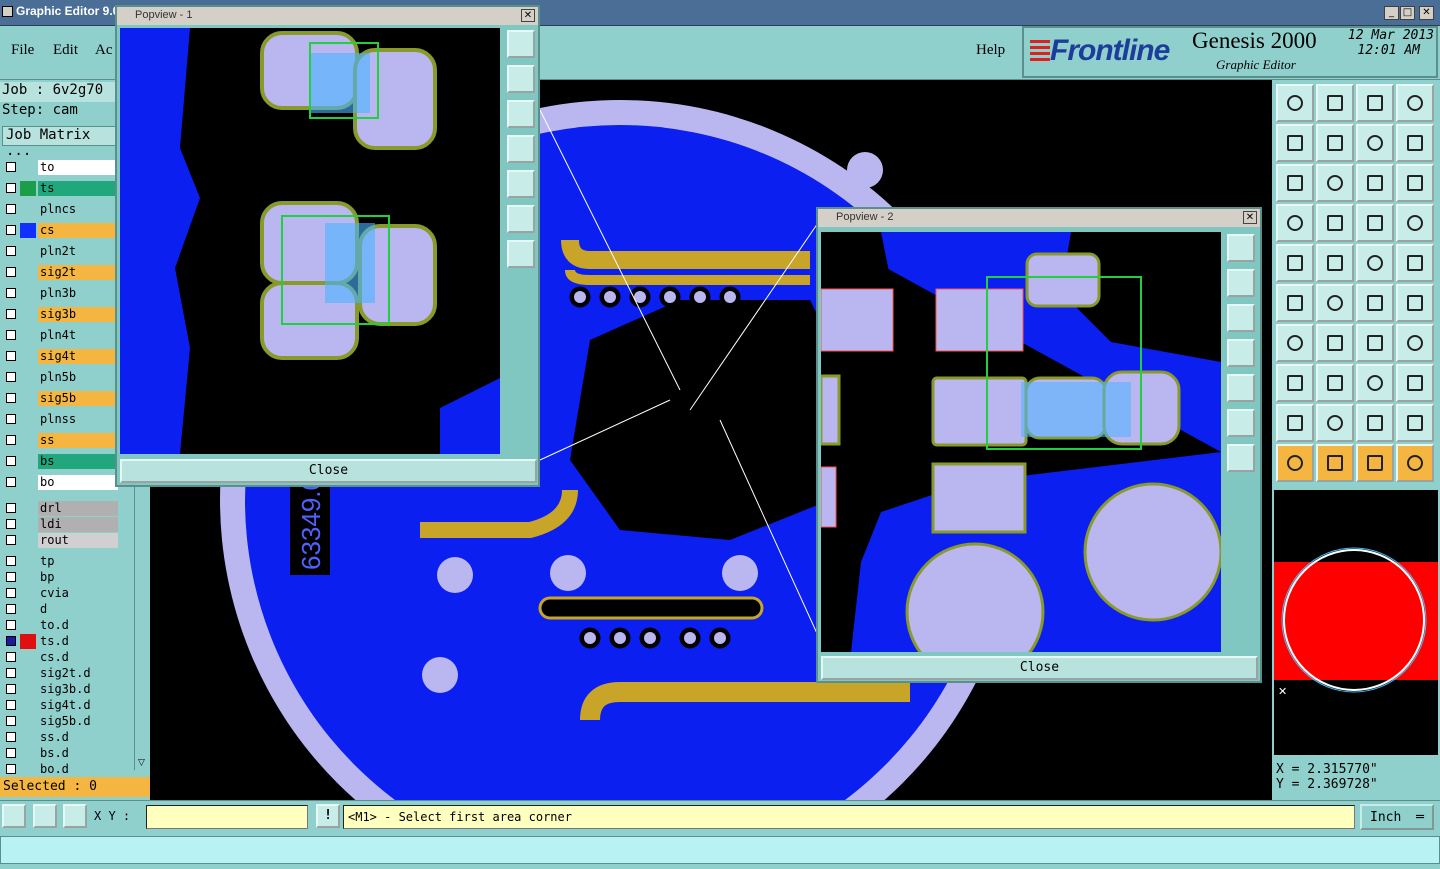  Describe the element at coordinates (60, 673) in the screenshot. I see `layer-row: sig2t.d` at that location.